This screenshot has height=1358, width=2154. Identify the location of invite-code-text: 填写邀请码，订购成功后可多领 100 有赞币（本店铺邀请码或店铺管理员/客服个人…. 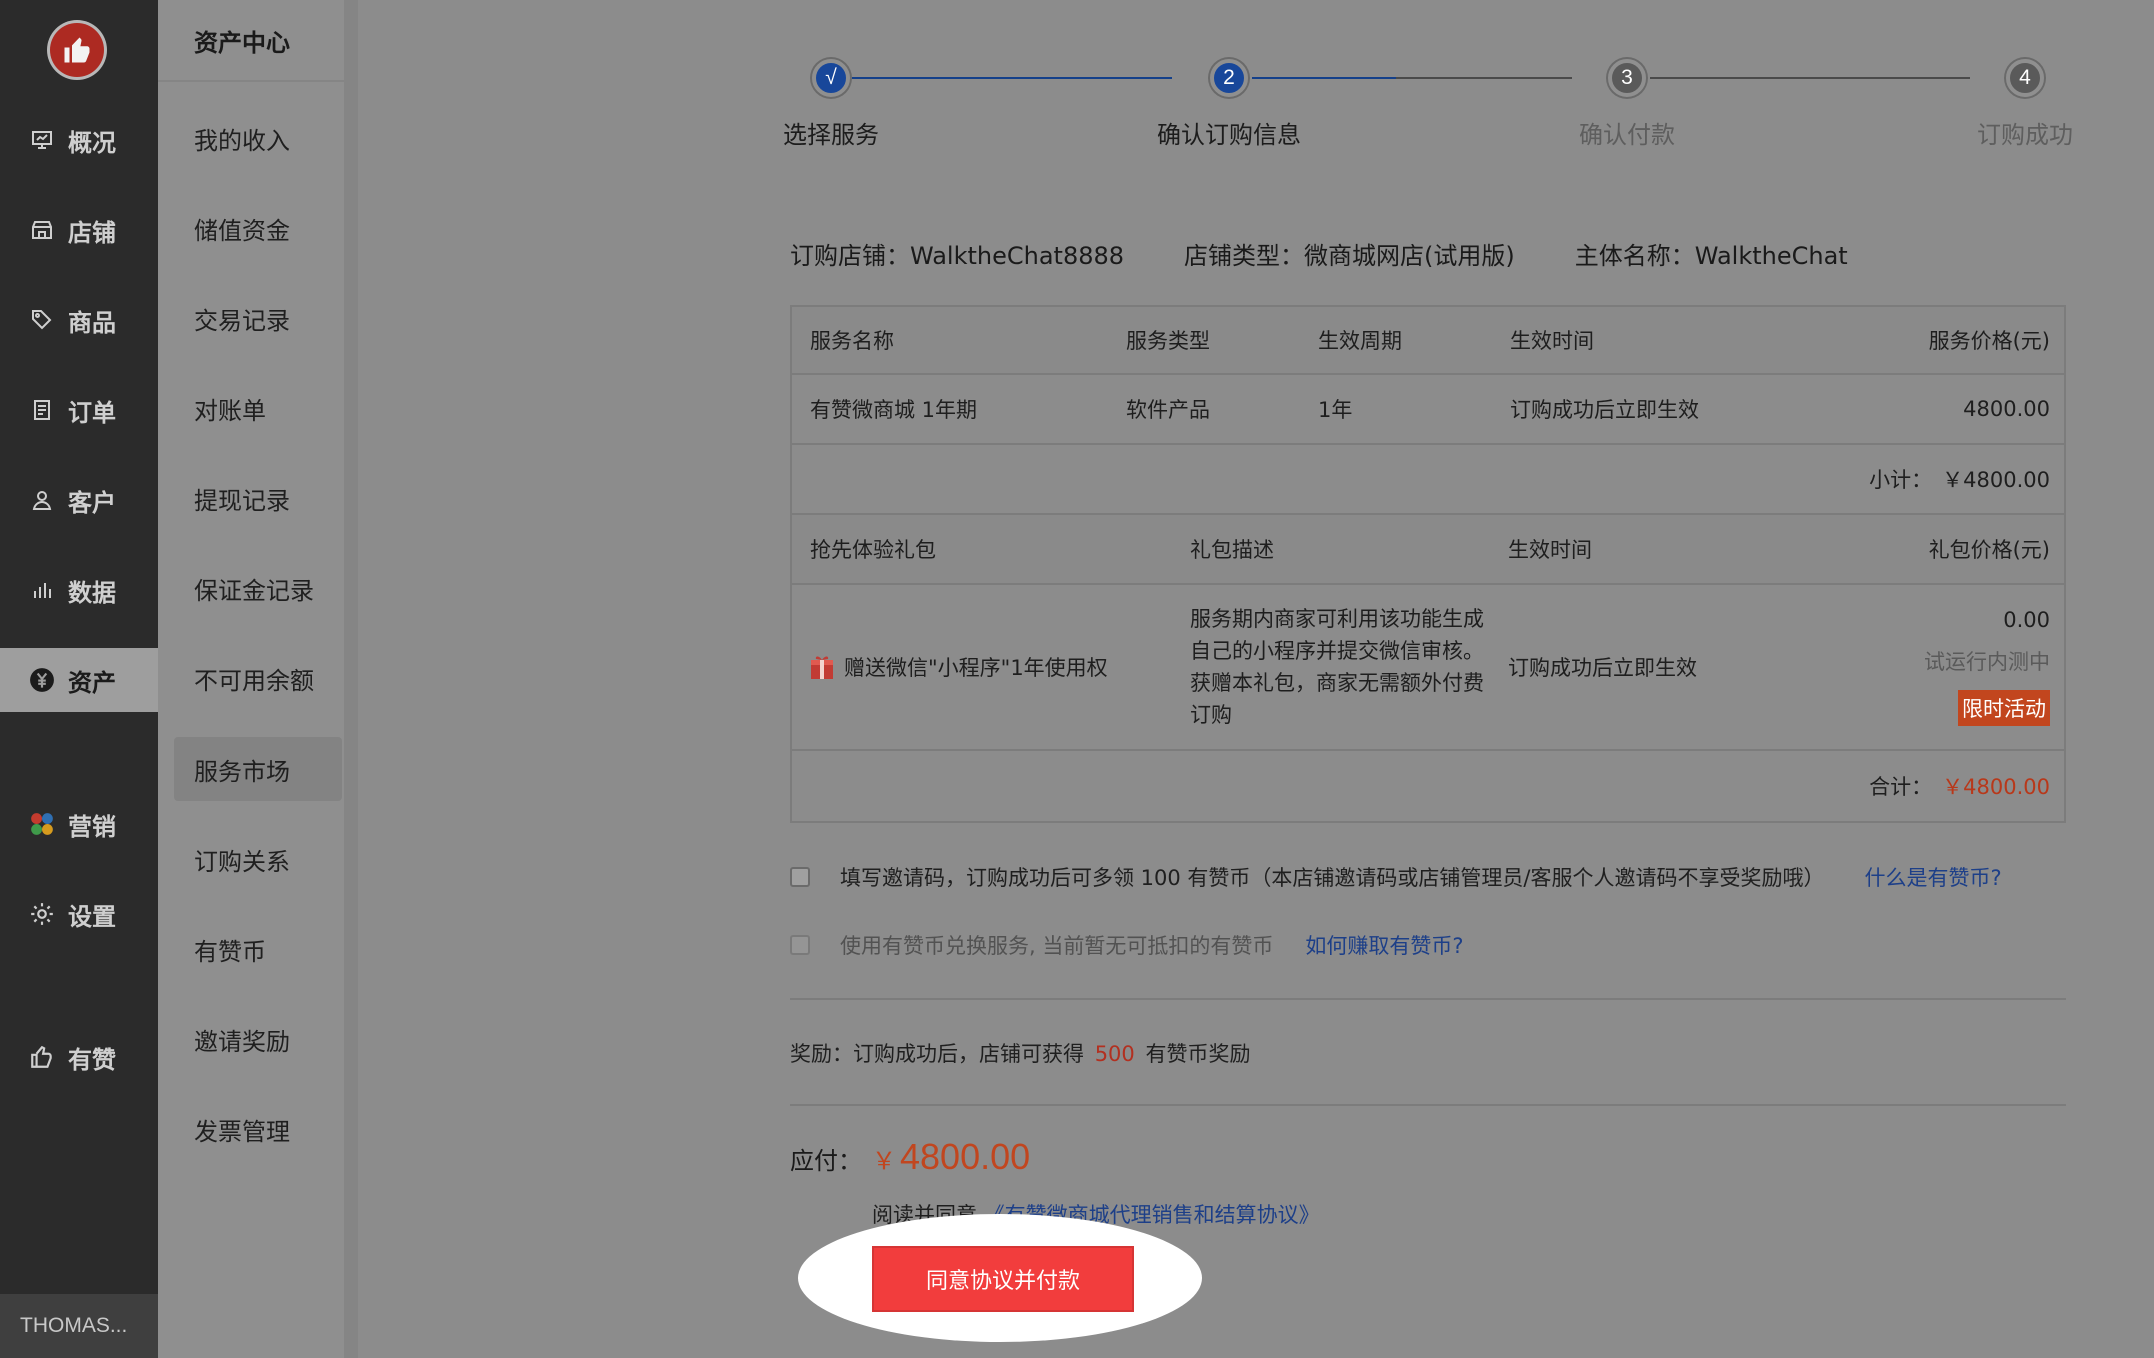
(1332, 878).